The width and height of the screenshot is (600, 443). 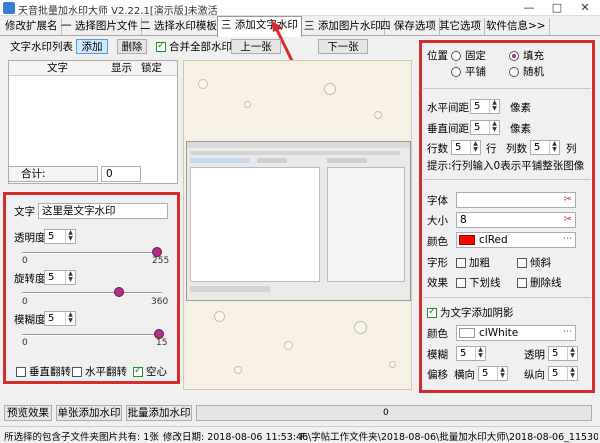 What do you see at coordinates (91, 288) in the screenshot?
I see `highlight-box-left` at bounding box center [91, 288].